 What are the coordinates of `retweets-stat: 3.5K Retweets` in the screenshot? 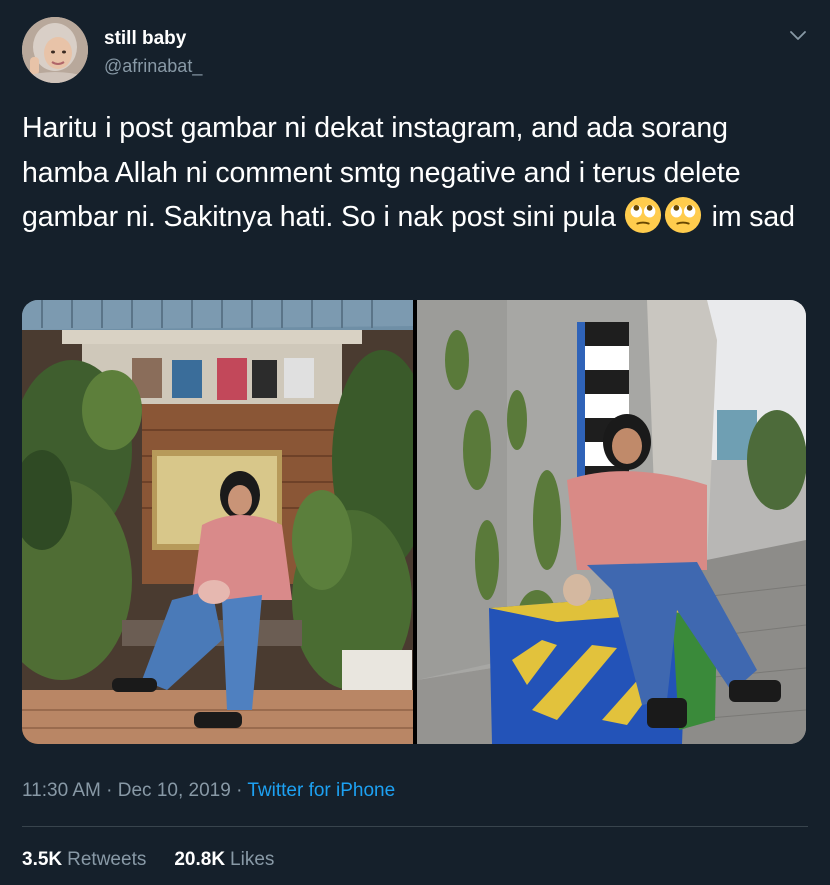 It's located at (84, 860).